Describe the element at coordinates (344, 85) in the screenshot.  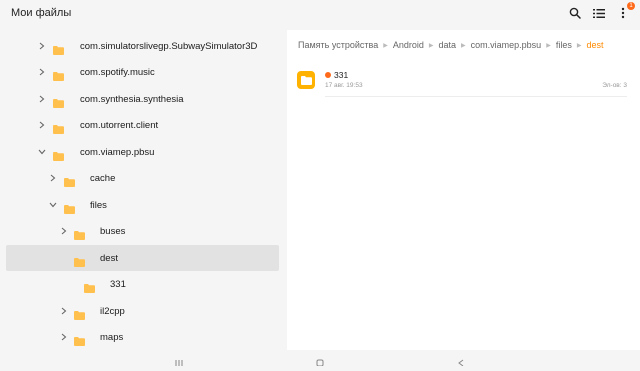
I see `file-date: 17 авг. 19:53` at that location.